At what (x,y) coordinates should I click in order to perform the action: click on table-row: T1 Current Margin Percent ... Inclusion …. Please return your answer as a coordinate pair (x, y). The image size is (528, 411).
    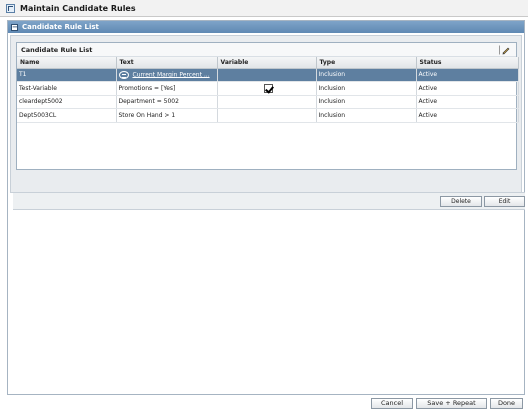
    Looking at the image, I should click on (268, 75).